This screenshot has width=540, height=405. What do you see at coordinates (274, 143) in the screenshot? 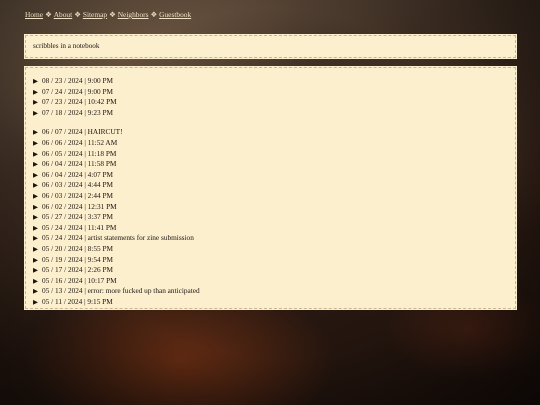
I see `entry-item: ▶ 06 / 06 / 2024 | 11:52 AM` at bounding box center [274, 143].